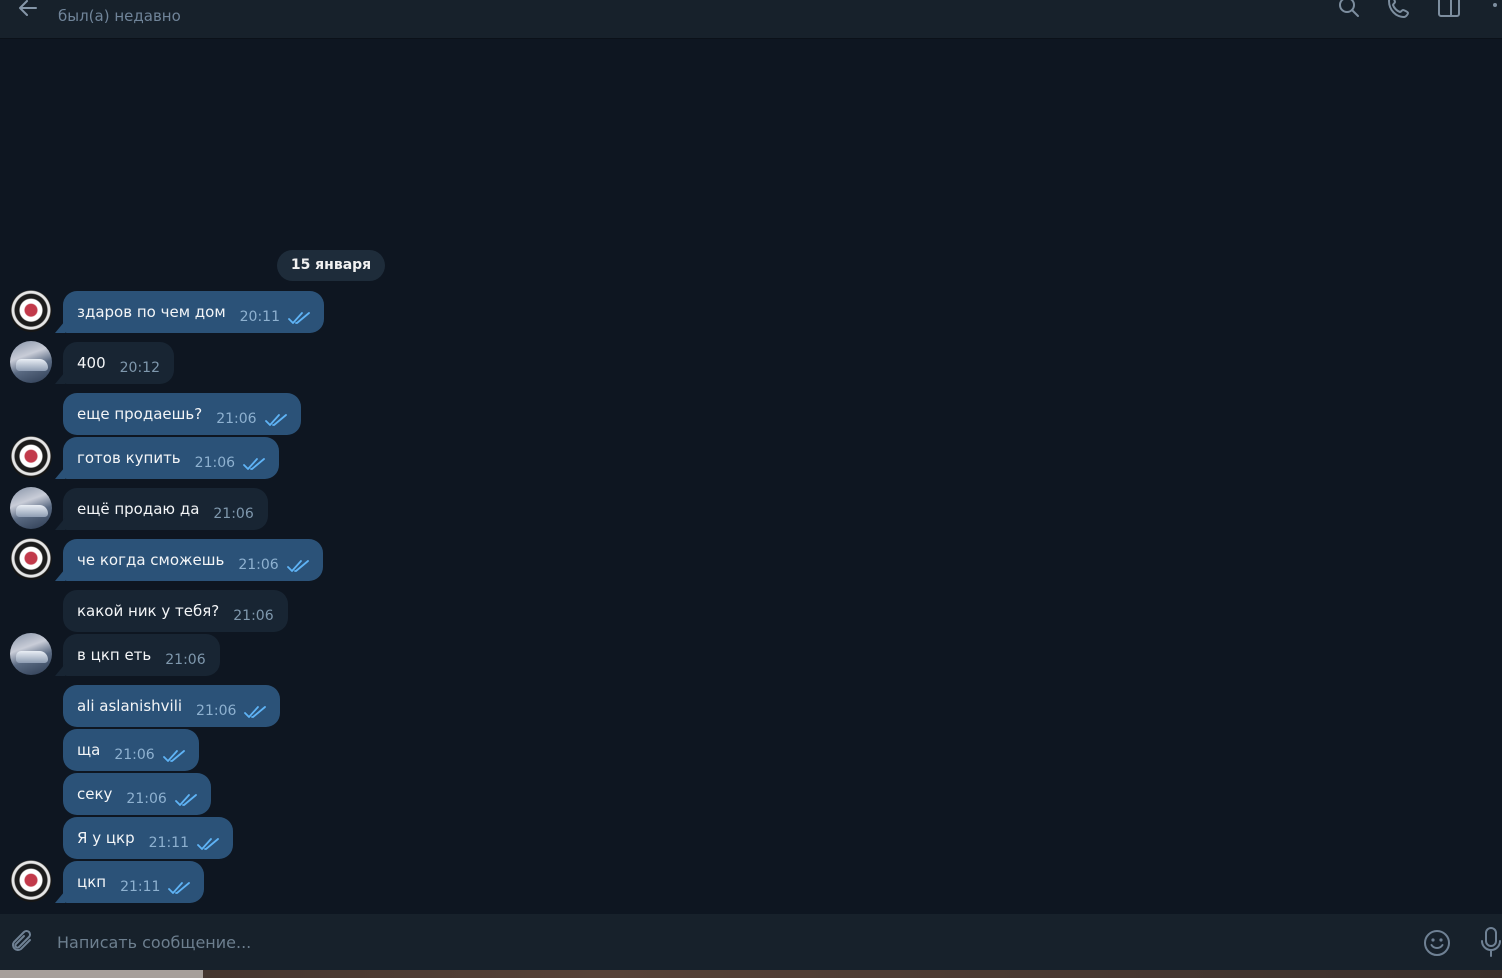 This screenshot has height=978, width=1502. What do you see at coordinates (737, 942) in the screenshot?
I see `message-input` at bounding box center [737, 942].